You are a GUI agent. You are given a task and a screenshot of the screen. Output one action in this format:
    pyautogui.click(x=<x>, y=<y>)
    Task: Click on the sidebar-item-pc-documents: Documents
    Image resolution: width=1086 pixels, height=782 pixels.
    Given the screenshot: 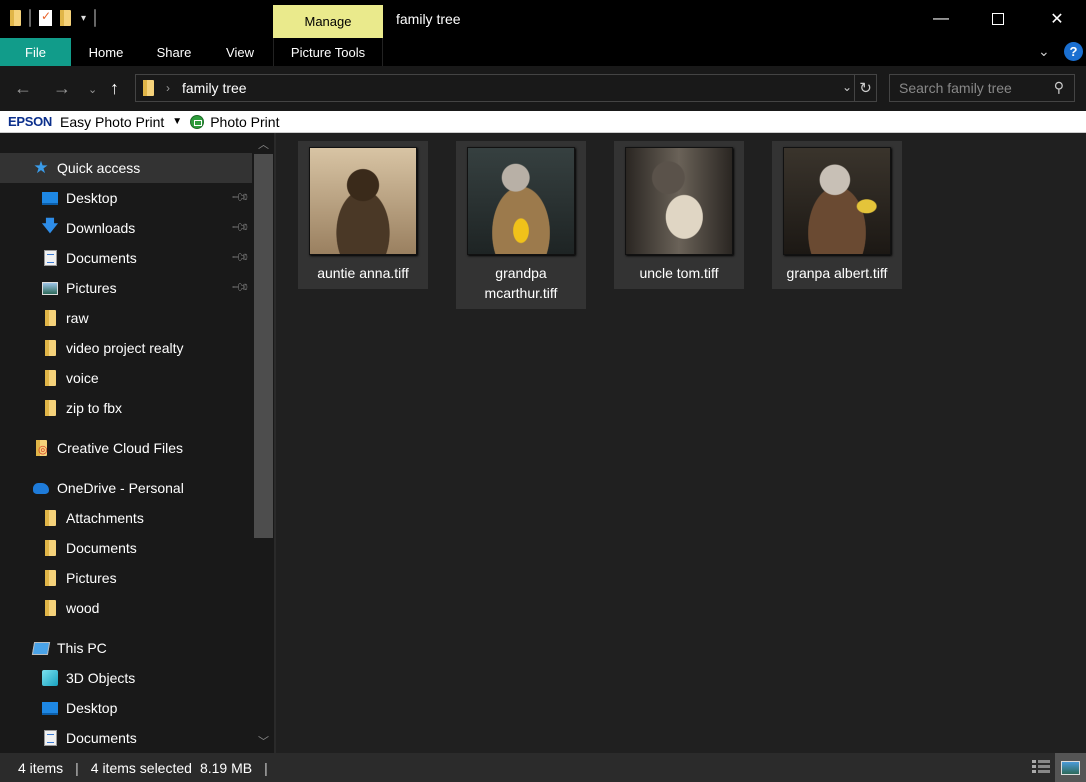 What is the action you would take?
    pyautogui.click(x=126, y=738)
    